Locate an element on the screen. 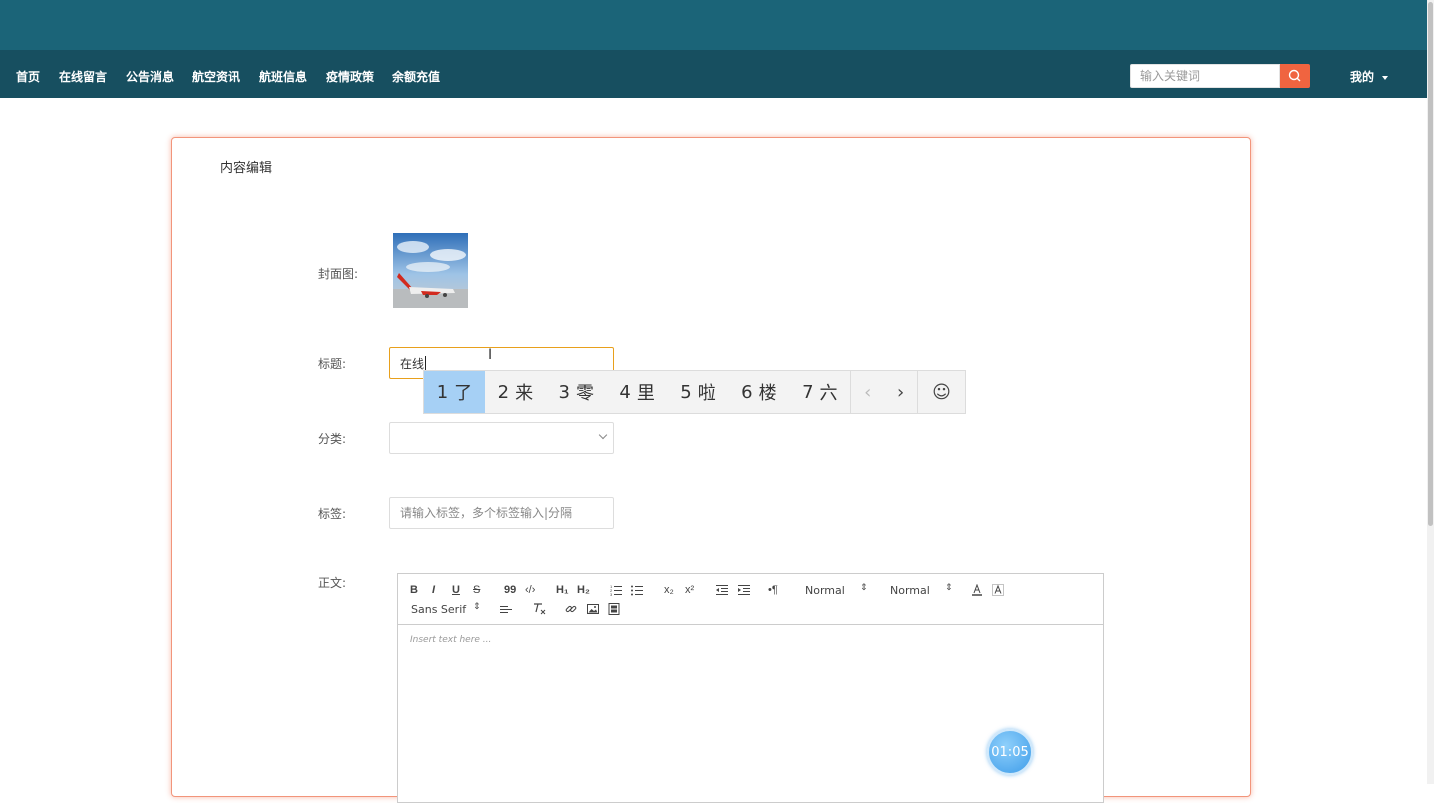  candidate-text: 零 is located at coordinates (584, 393).